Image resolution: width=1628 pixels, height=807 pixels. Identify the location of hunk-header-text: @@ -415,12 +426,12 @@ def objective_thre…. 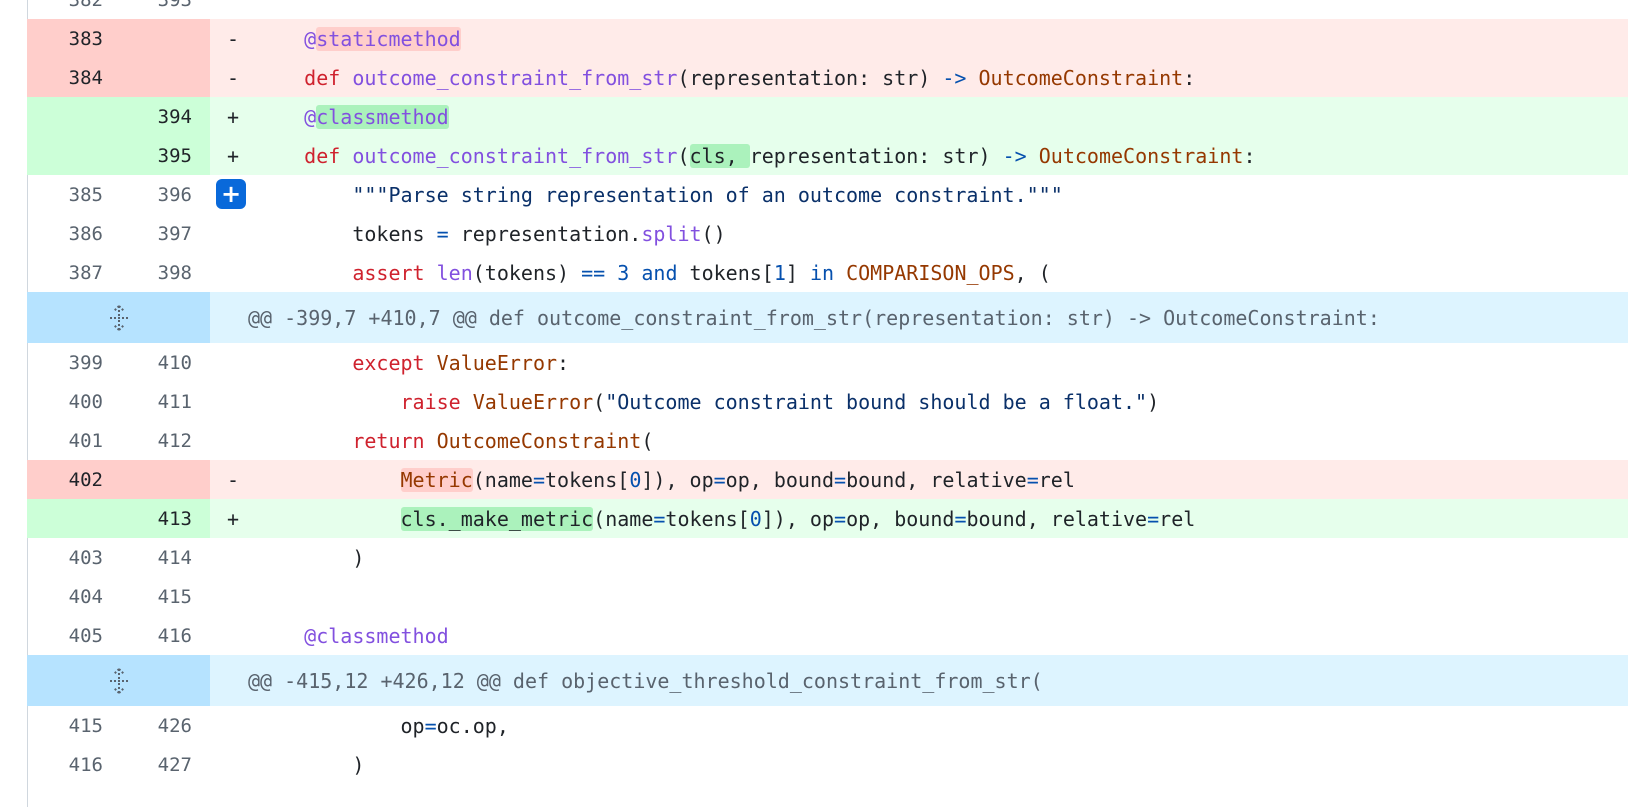
(645, 680).